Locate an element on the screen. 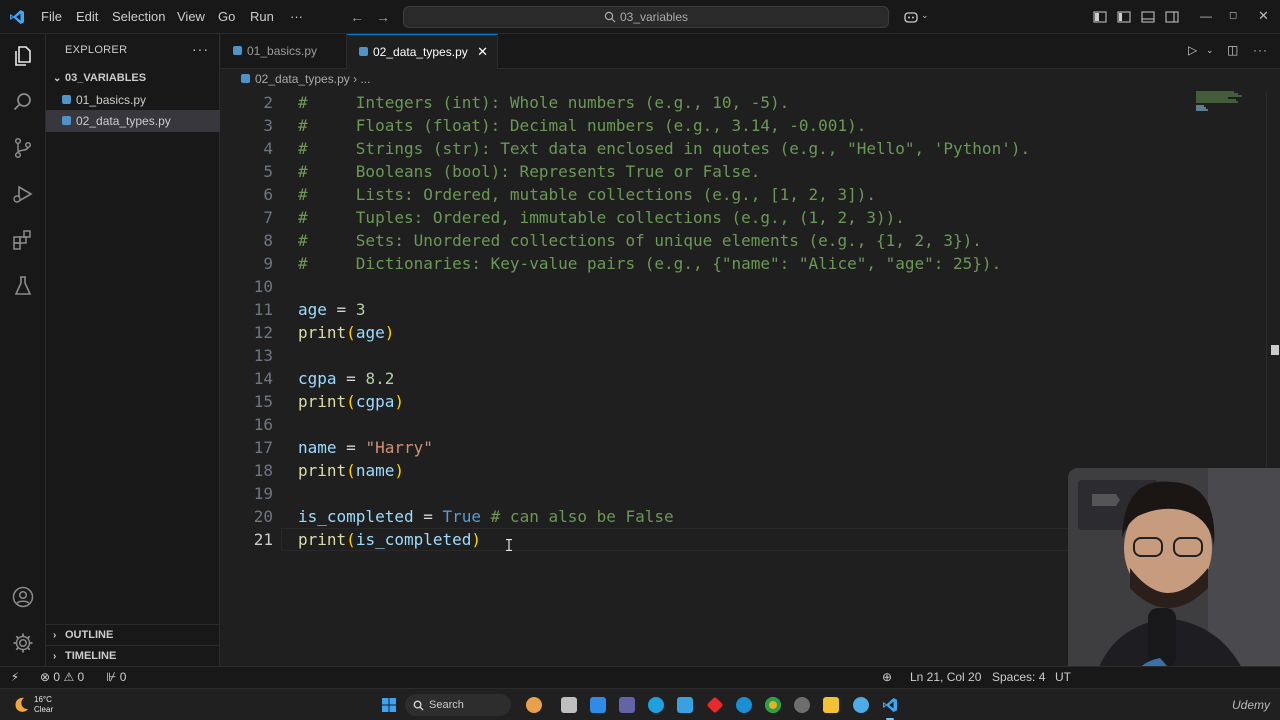 This screenshot has height=720, width=1280. settings-app-icon is located at coordinates (802, 705).